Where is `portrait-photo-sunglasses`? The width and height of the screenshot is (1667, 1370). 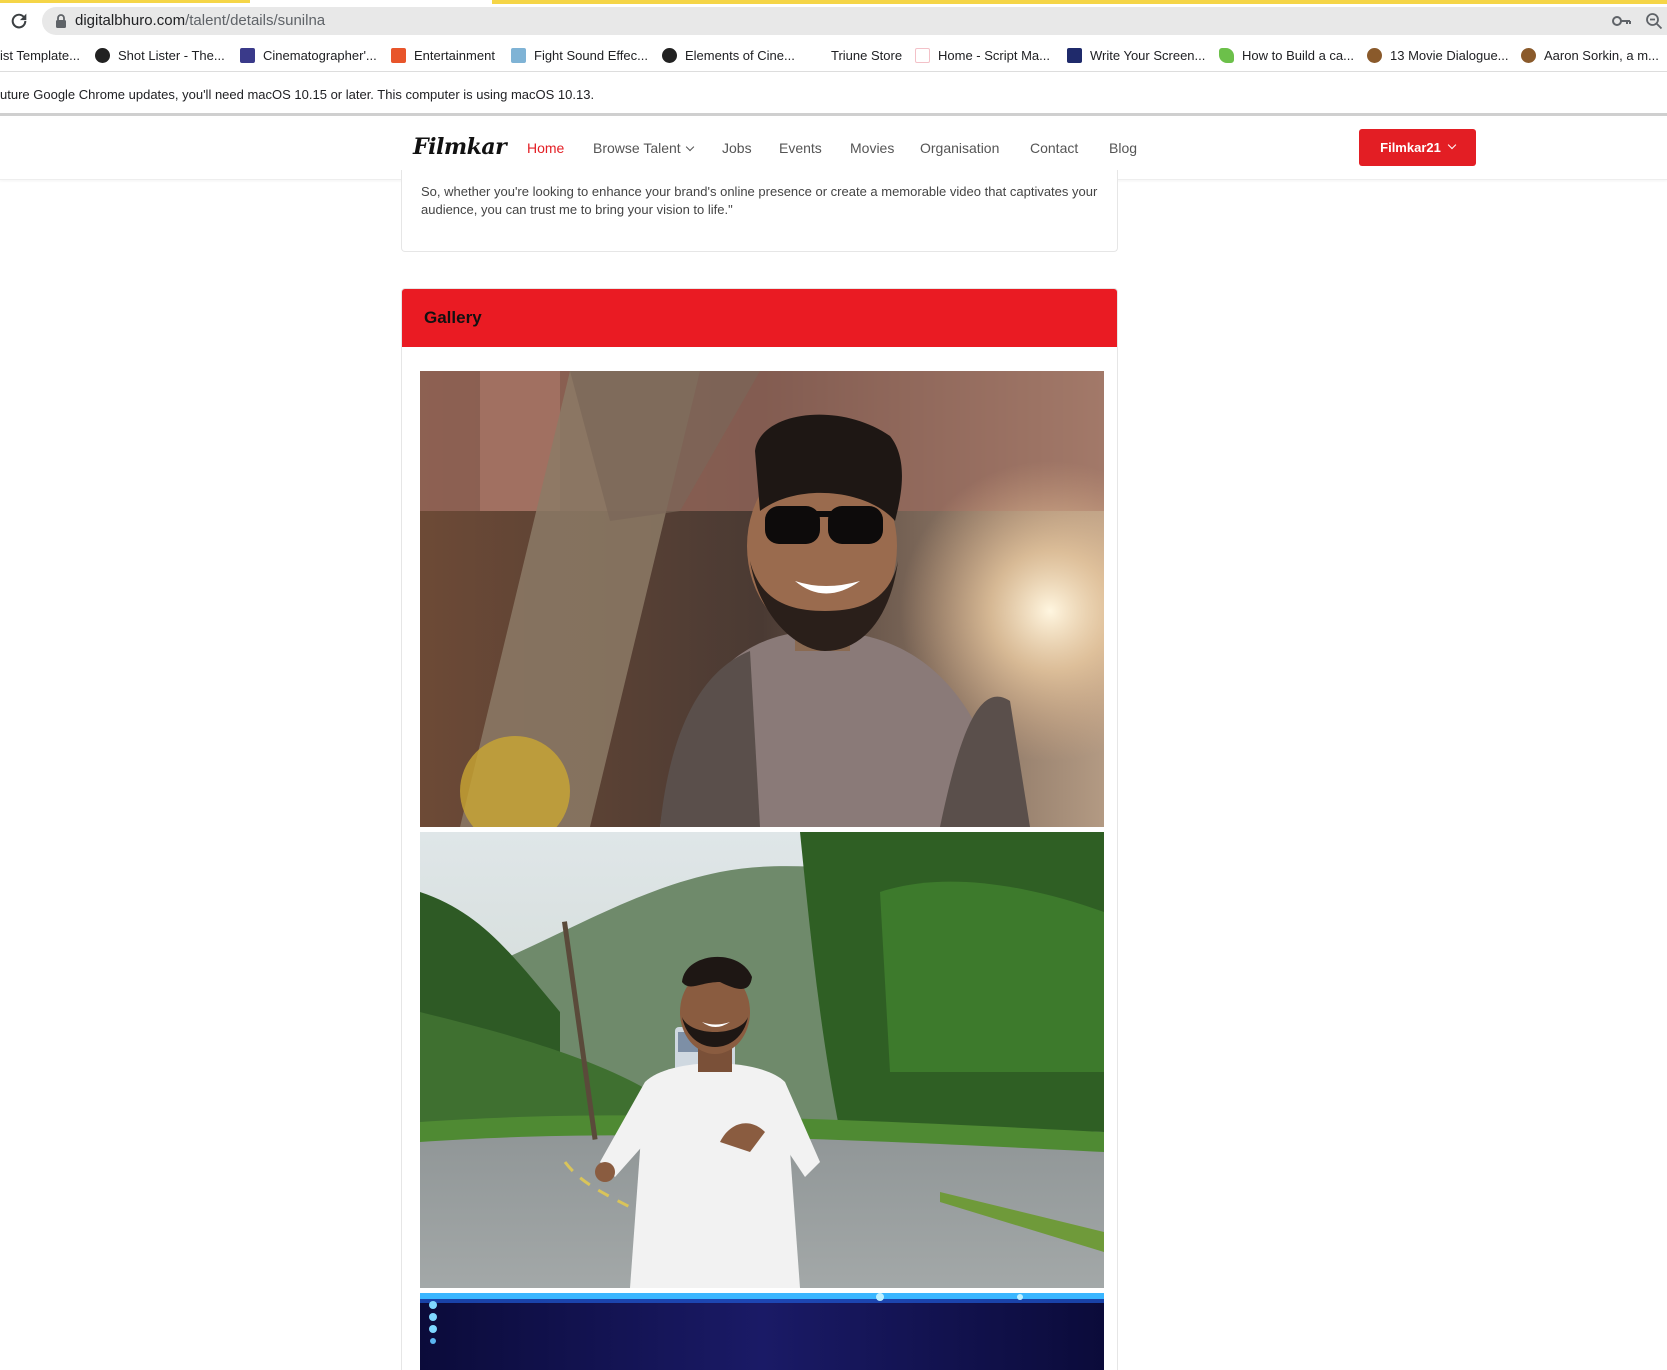 portrait-photo-sunglasses is located at coordinates (762, 599).